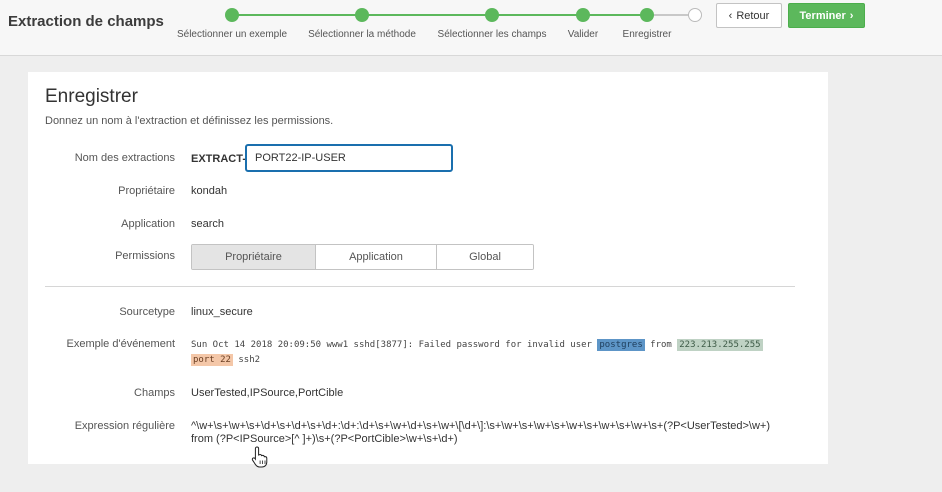 The width and height of the screenshot is (942, 492). Describe the element at coordinates (232, 34) in the screenshot. I see `step-label-1: Sélectionner un exemple` at that location.